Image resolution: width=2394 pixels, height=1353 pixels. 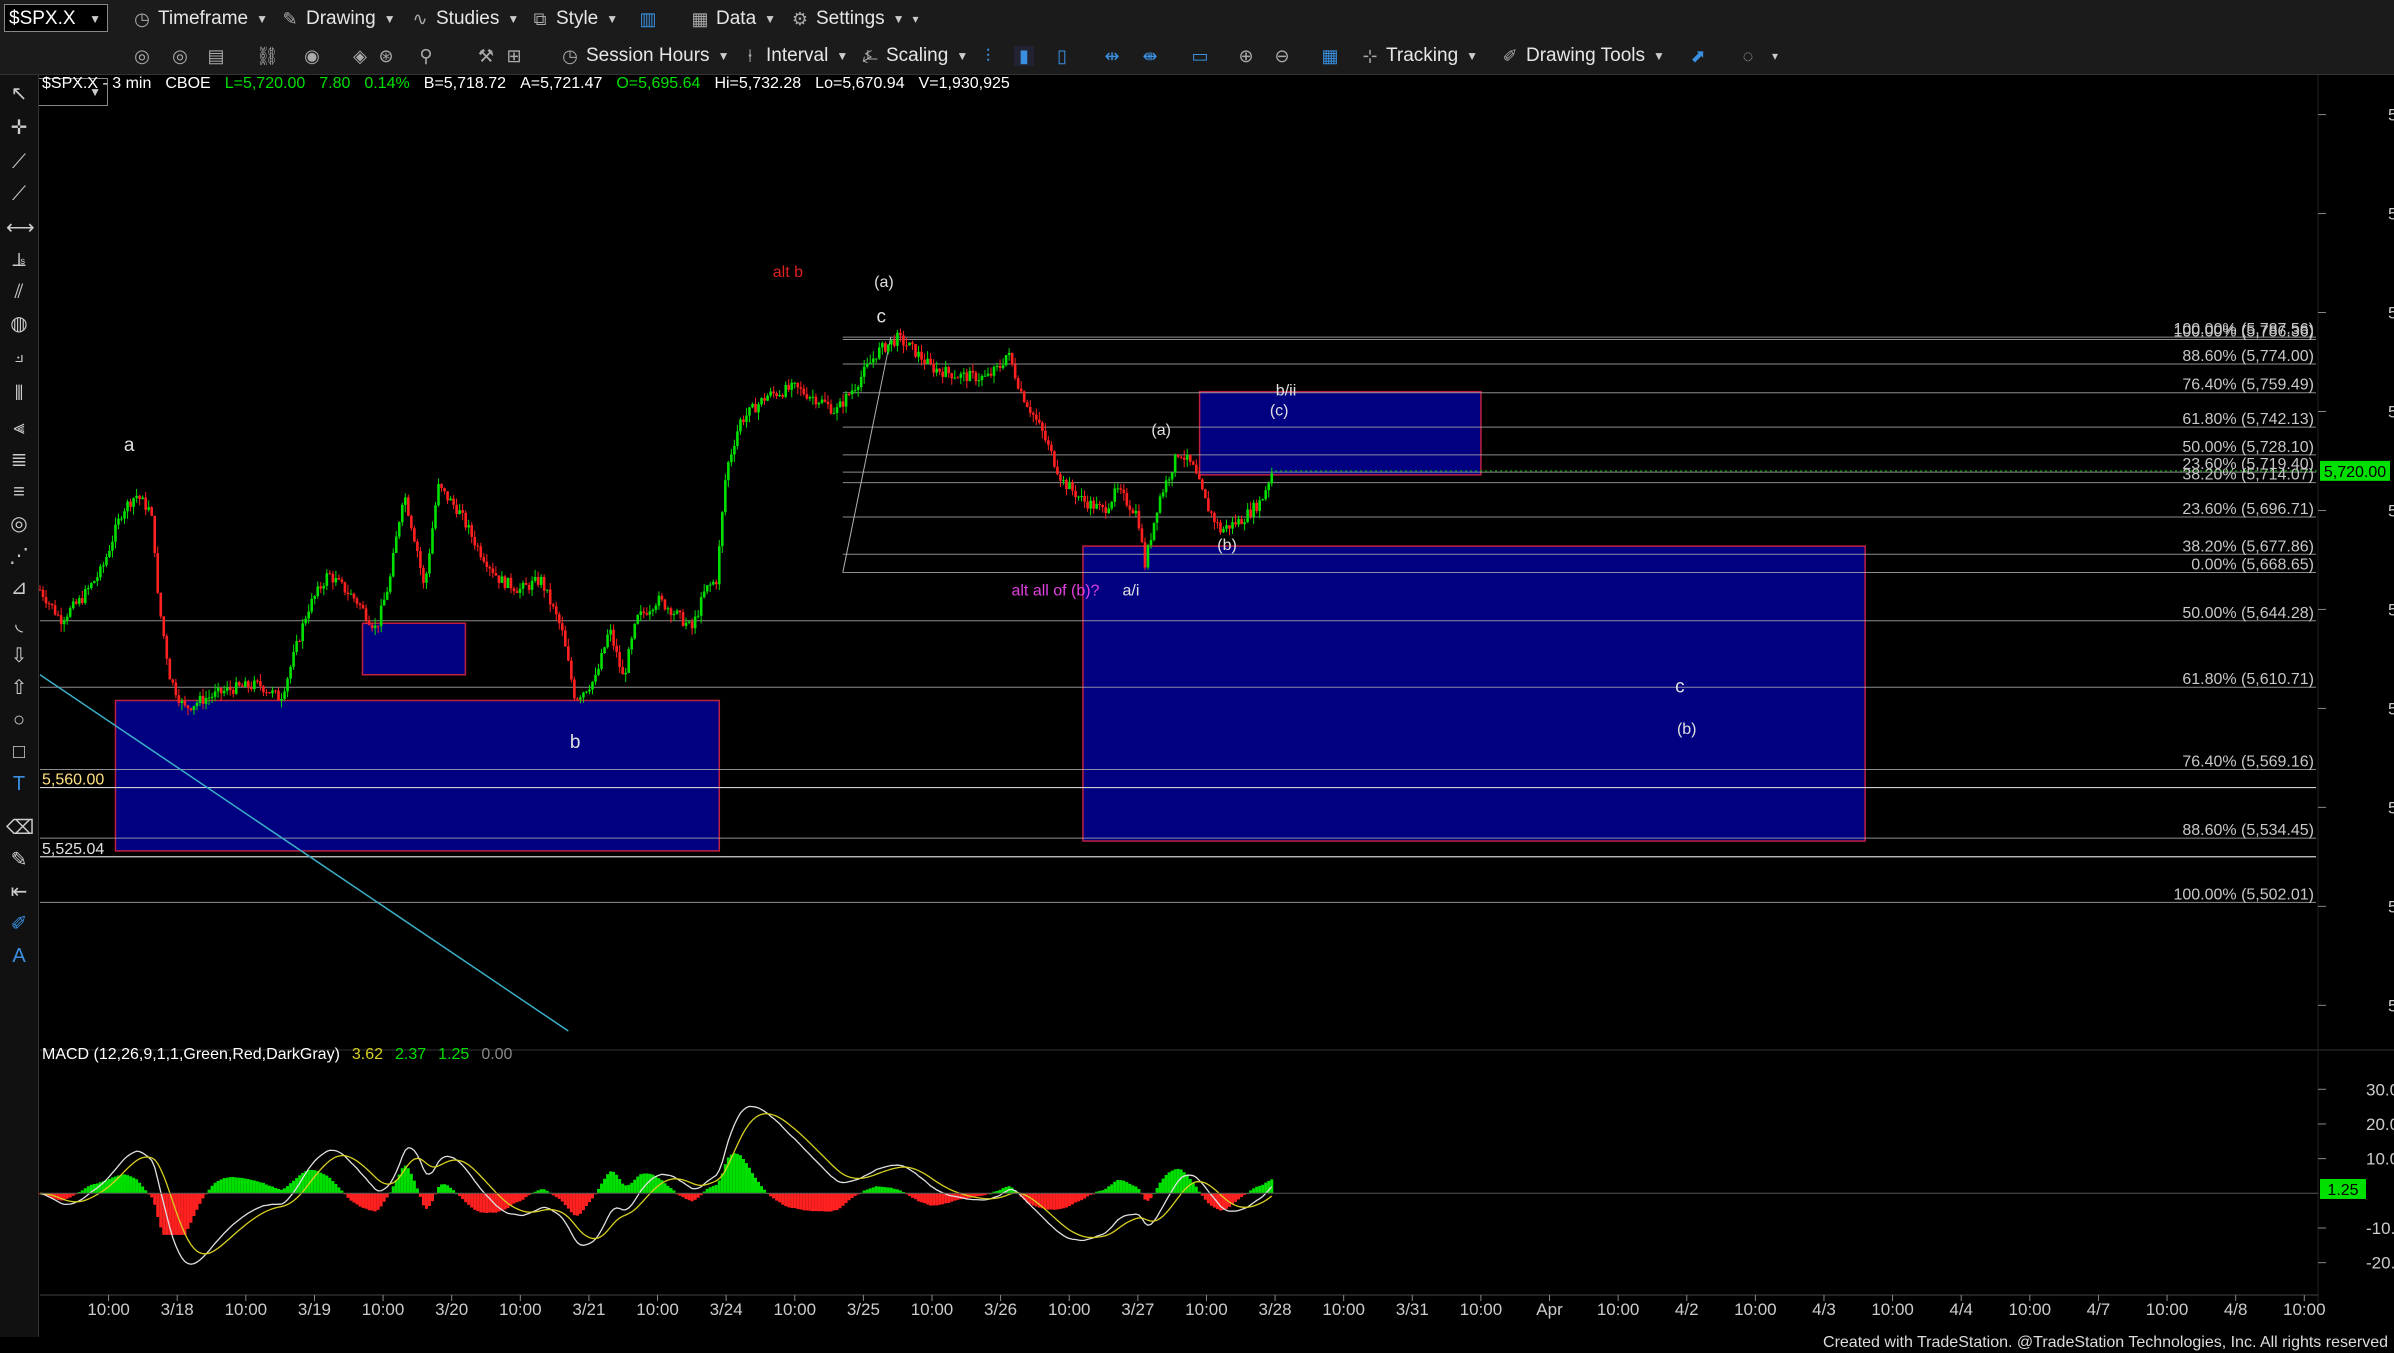 I want to click on time-tick-label: 3/26, so click(x=1000, y=1309).